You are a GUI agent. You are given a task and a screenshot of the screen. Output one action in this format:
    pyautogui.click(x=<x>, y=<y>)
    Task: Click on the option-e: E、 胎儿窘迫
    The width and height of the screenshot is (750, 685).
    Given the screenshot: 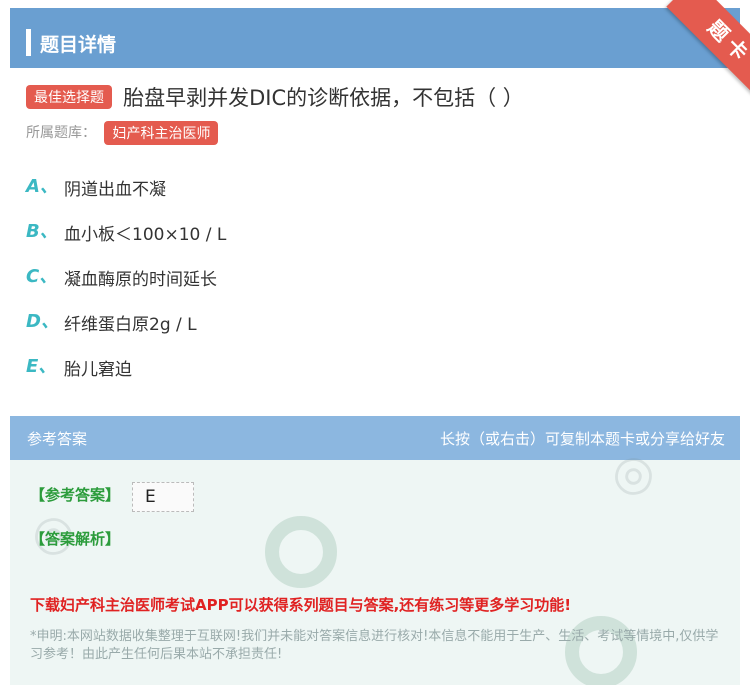 What is the action you would take?
    pyautogui.click(x=126, y=374)
    